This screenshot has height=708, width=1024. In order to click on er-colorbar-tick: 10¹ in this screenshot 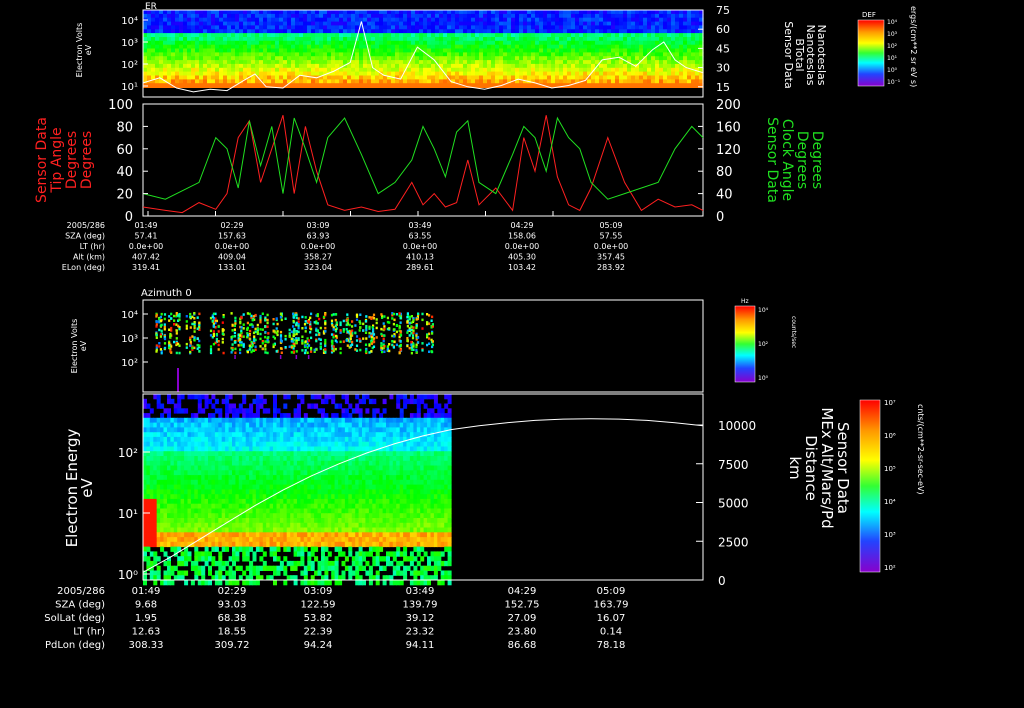, I will do `click(892, 58)`.